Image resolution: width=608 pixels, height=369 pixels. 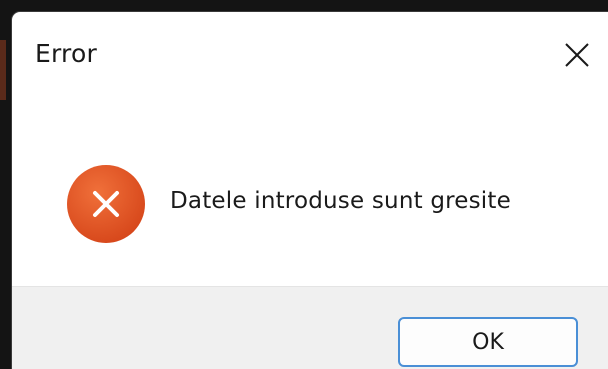 I want to click on ok-button: OK, so click(x=488, y=342).